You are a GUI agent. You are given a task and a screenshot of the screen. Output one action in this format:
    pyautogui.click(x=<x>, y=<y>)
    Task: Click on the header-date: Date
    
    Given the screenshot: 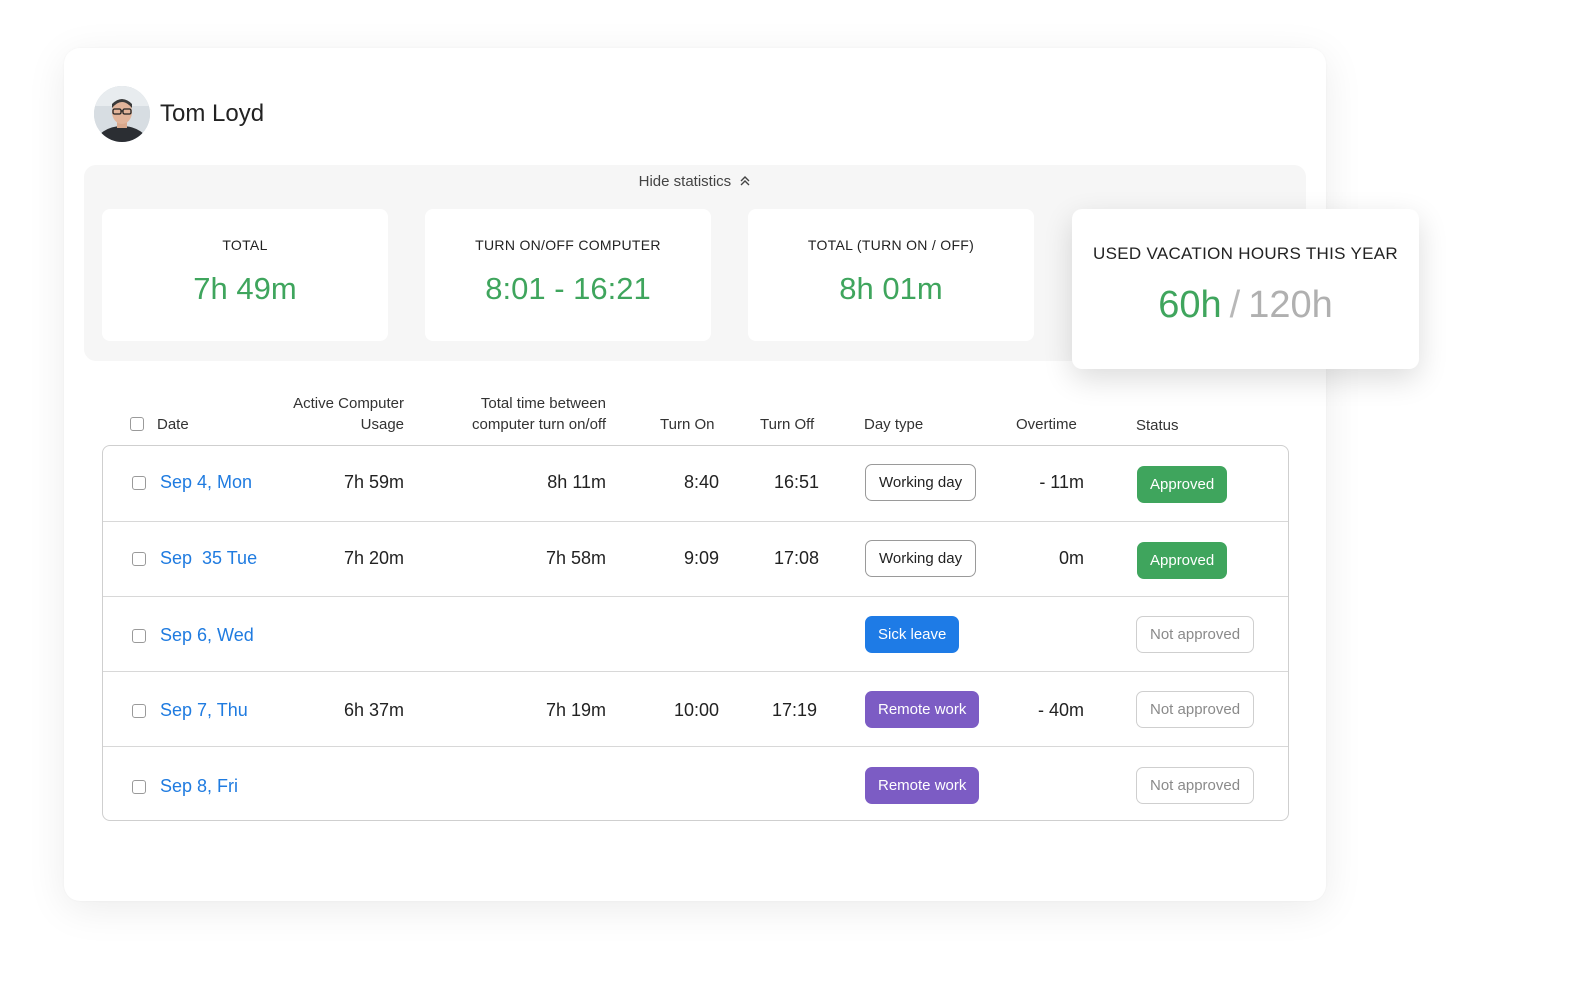 What is the action you would take?
    pyautogui.click(x=173, y=424)
    